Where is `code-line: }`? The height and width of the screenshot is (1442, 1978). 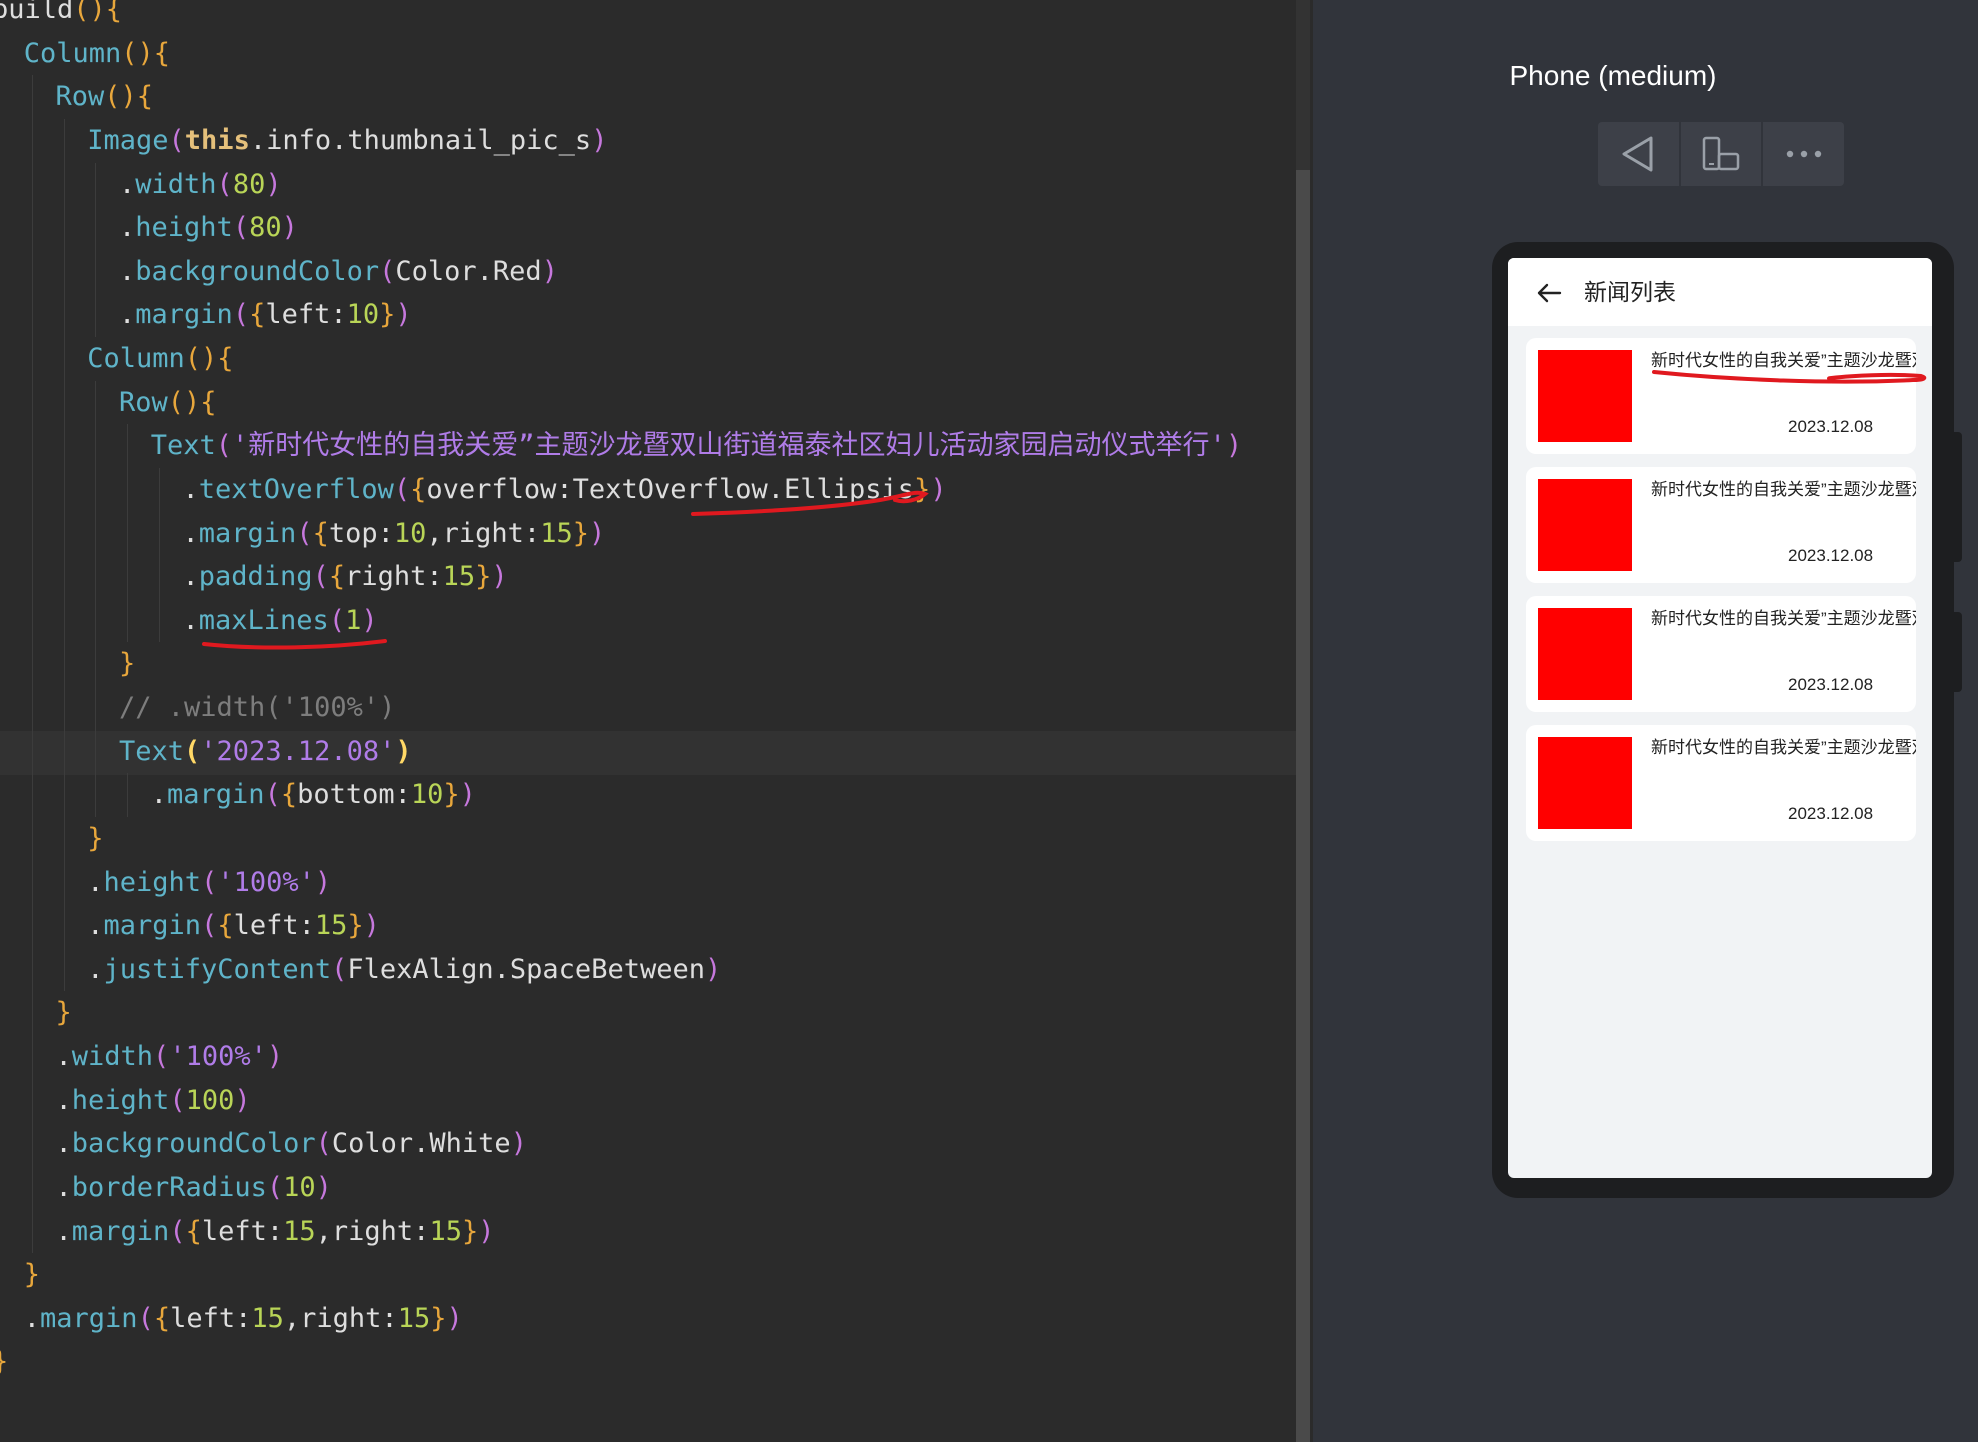
code-line: } is located at coordinates (64, 1013).